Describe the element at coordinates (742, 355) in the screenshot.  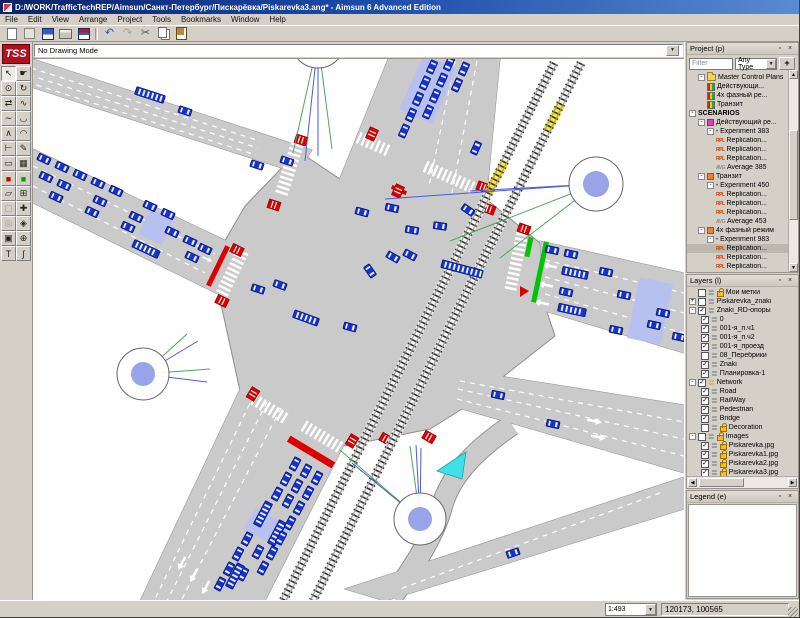
I see `layer-item: ≣ 08_Перебрики` at that location.